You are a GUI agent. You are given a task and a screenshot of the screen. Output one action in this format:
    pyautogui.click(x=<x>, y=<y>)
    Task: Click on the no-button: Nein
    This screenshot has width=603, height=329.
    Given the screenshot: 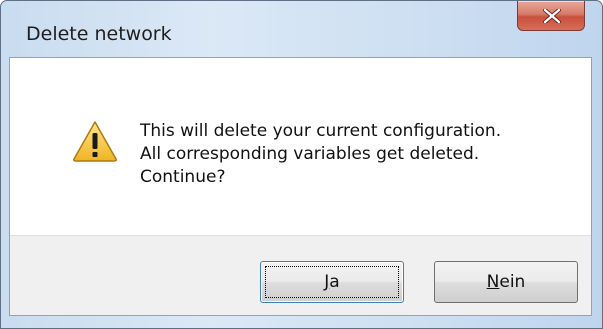 What is the action you would take?
    pyautogui.click(x=506, y=282)
    